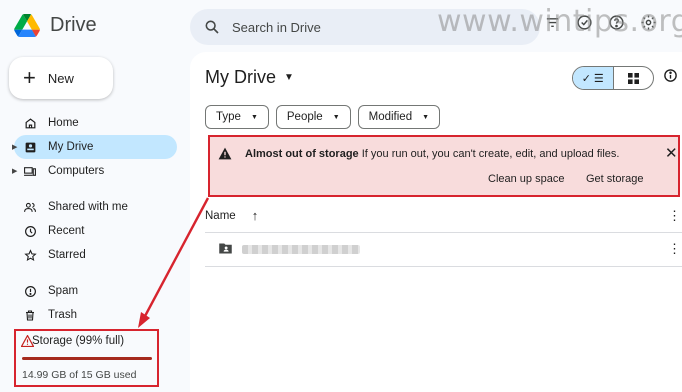 The height and width of the screenshot is (392, 682). I want to click on column-header-label: Name, so click(220, 215).